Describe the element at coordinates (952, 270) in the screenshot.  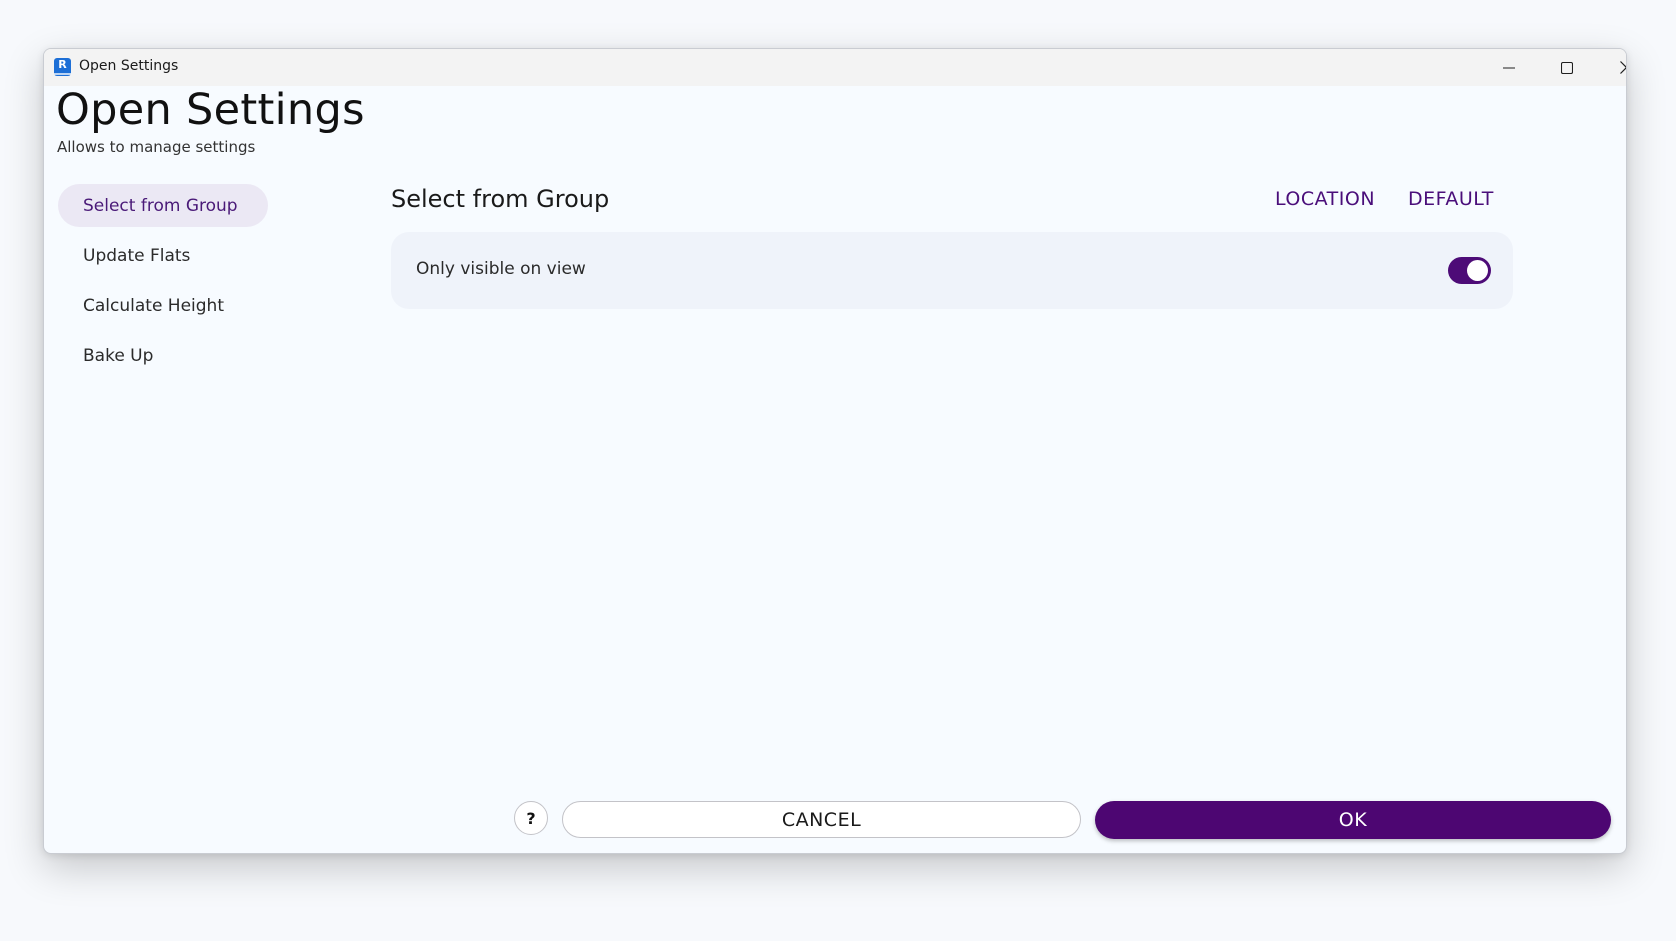
I see `setting-row-only-visible-on-view: Only visible on view` at that location.